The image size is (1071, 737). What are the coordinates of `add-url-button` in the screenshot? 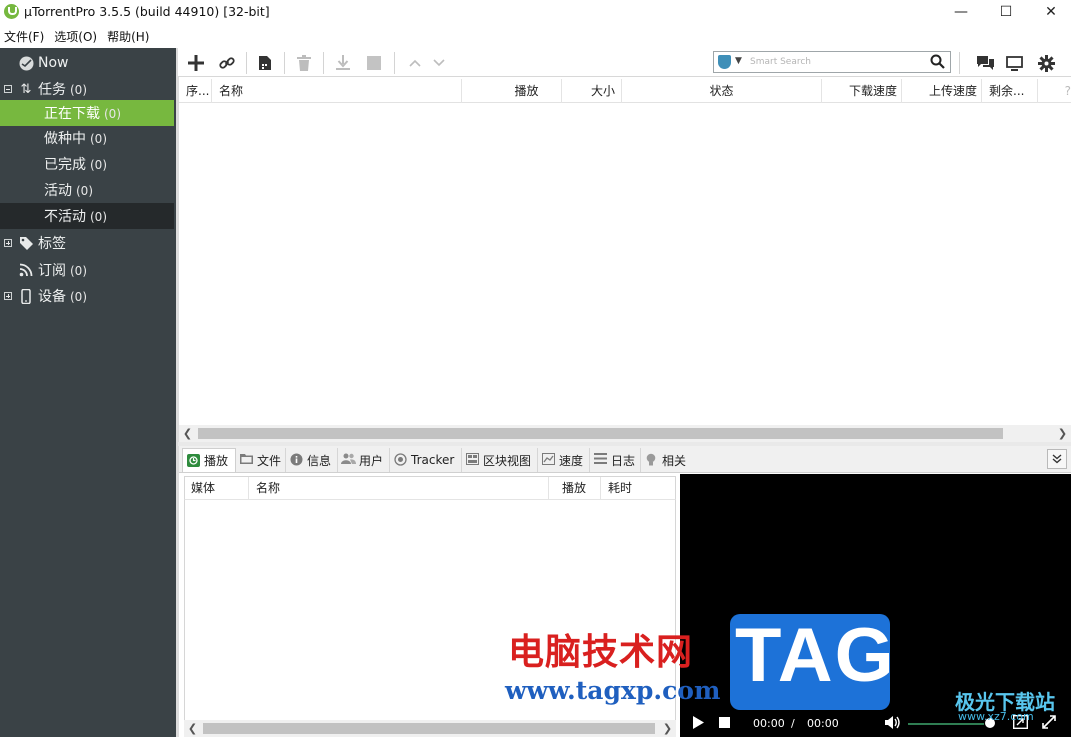 It's located at (227, 63).